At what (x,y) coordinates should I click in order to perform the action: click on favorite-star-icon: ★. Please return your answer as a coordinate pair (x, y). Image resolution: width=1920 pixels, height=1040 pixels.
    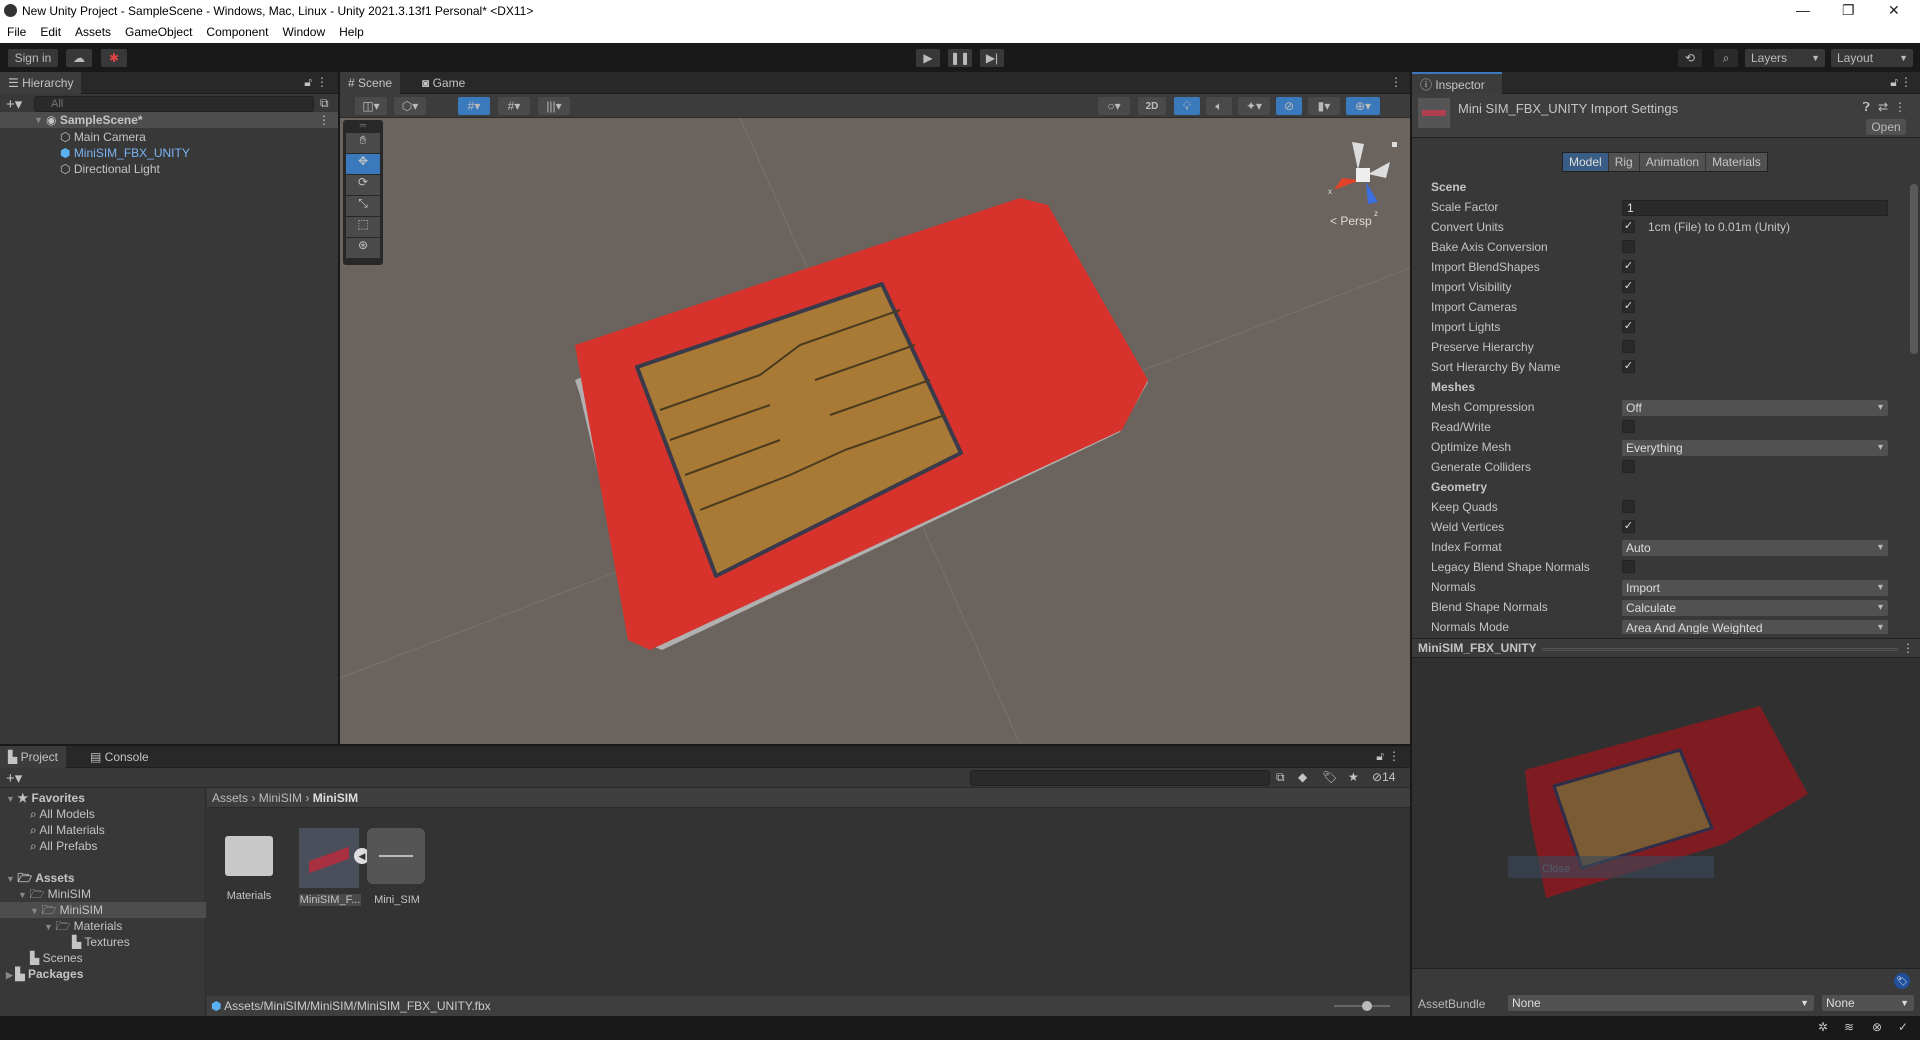
    Looking at the image, I should click on (1353, 777).